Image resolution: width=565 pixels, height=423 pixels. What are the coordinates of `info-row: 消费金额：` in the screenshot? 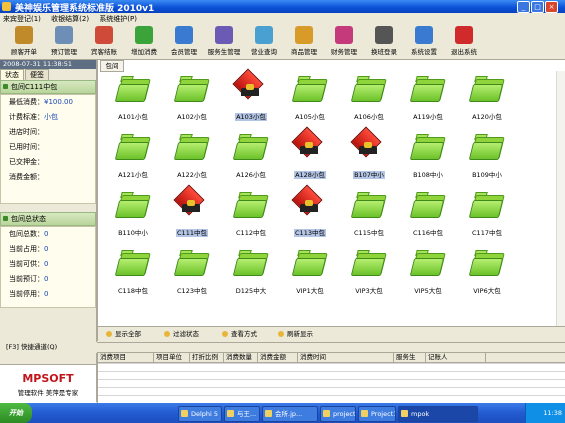 It's located at (48, 177).